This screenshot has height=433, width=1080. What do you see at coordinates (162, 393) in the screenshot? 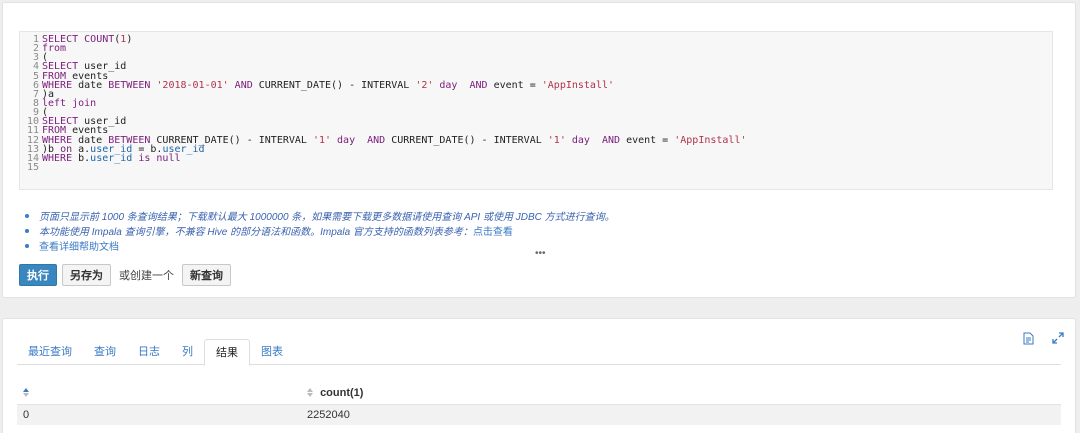
I see `index-column-header` at bounding box center [162, 393].